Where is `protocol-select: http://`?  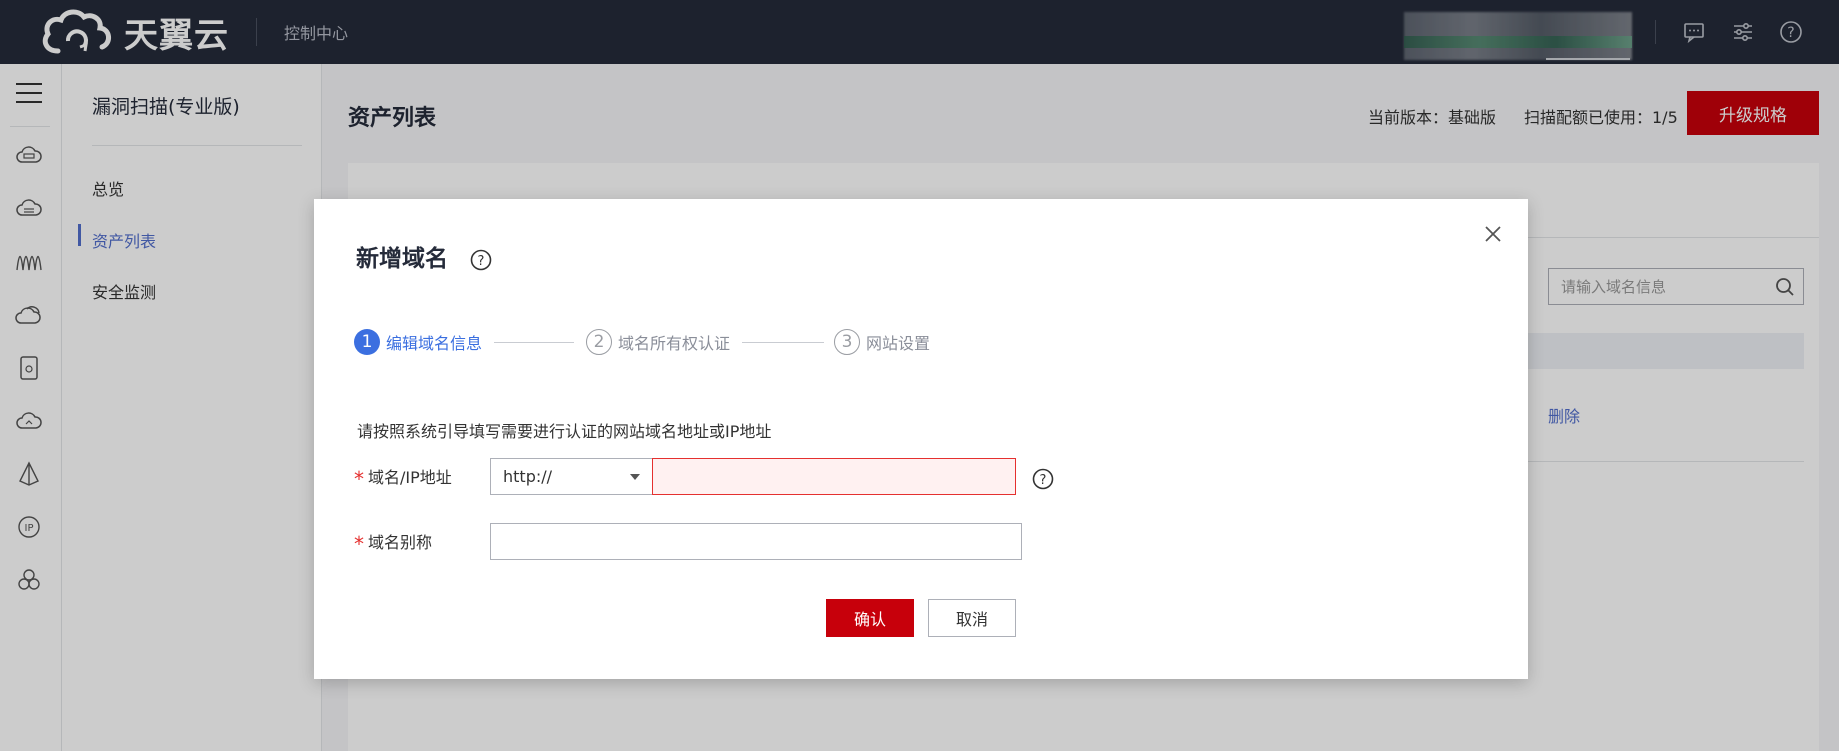 protocol-select: http:// is located at coordinates (571, 476).